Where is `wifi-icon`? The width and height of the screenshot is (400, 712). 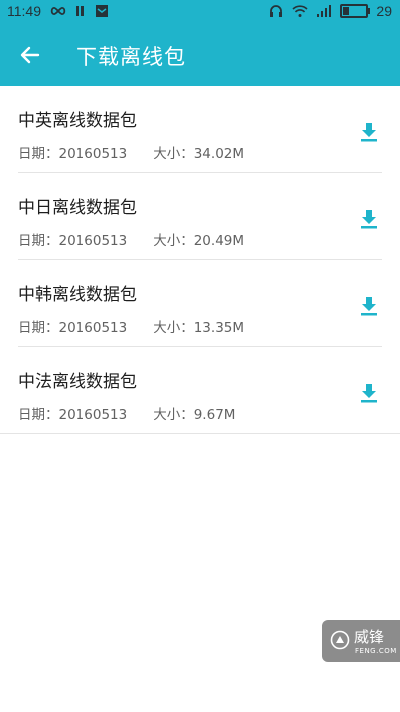 wifi-icon is located at coordinates (300, 11).